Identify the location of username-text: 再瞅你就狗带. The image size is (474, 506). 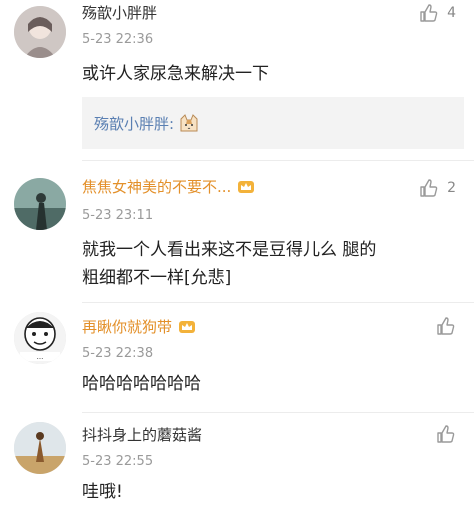
(127, 326).